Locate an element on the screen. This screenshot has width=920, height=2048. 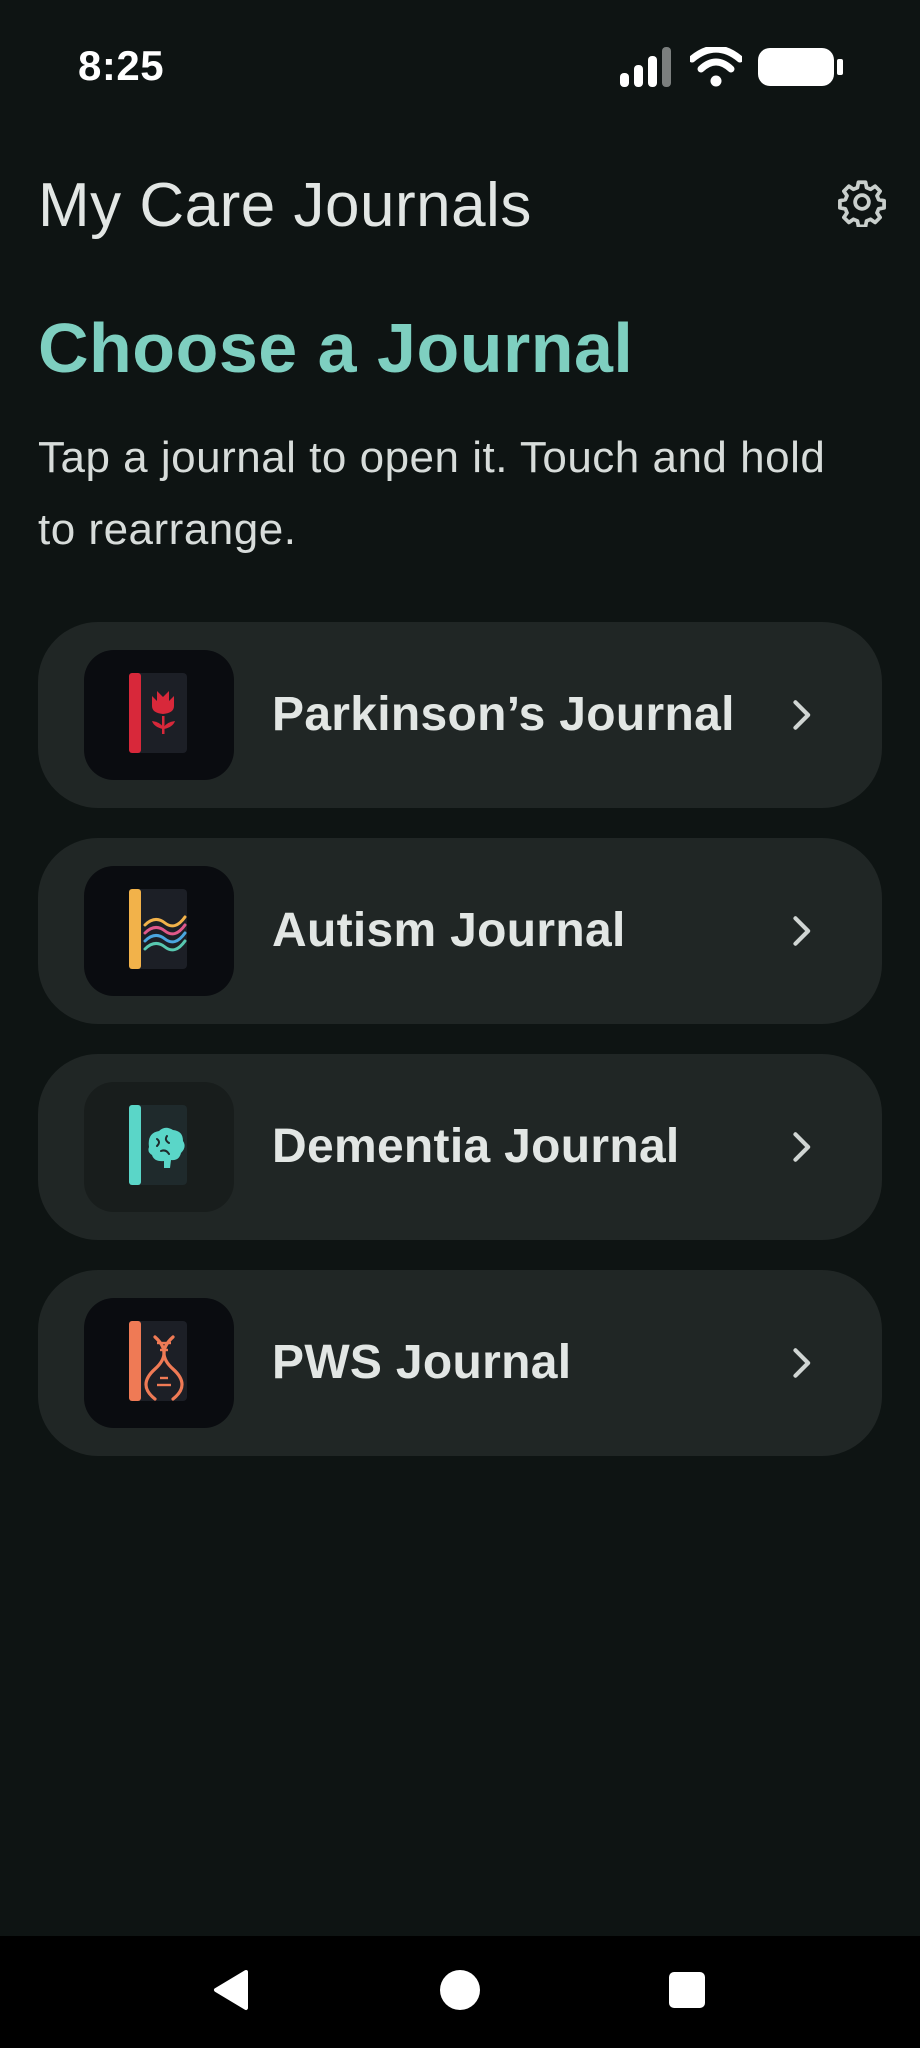
nav-home-button is located at coordinates (460, 1992).